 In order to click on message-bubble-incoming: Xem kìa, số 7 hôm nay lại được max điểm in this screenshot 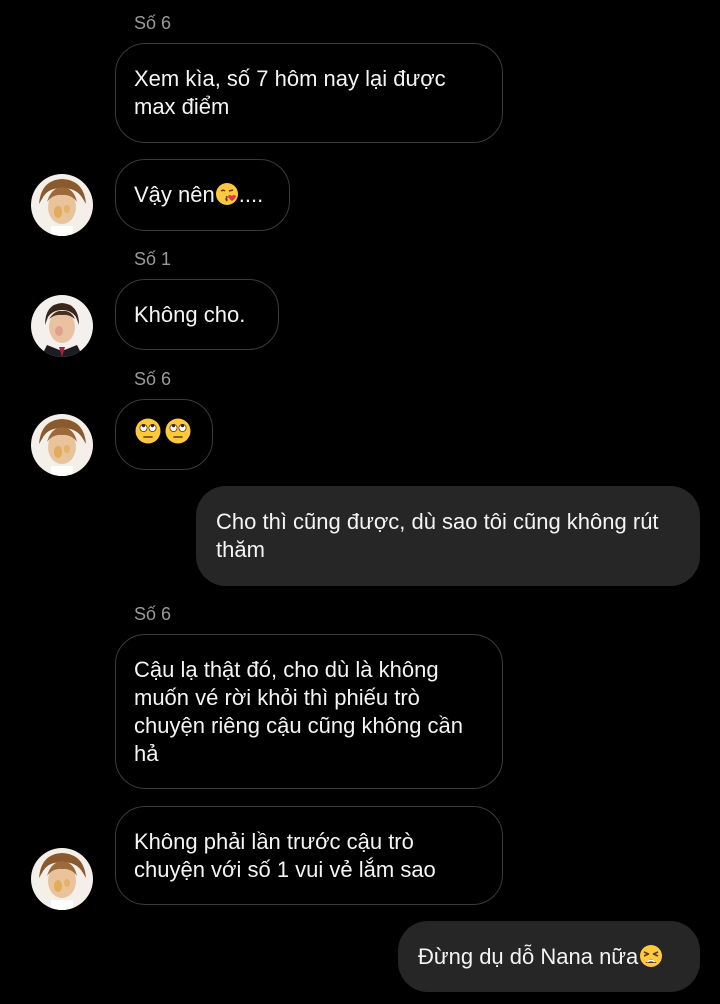, I will do `click(309, 93)`.